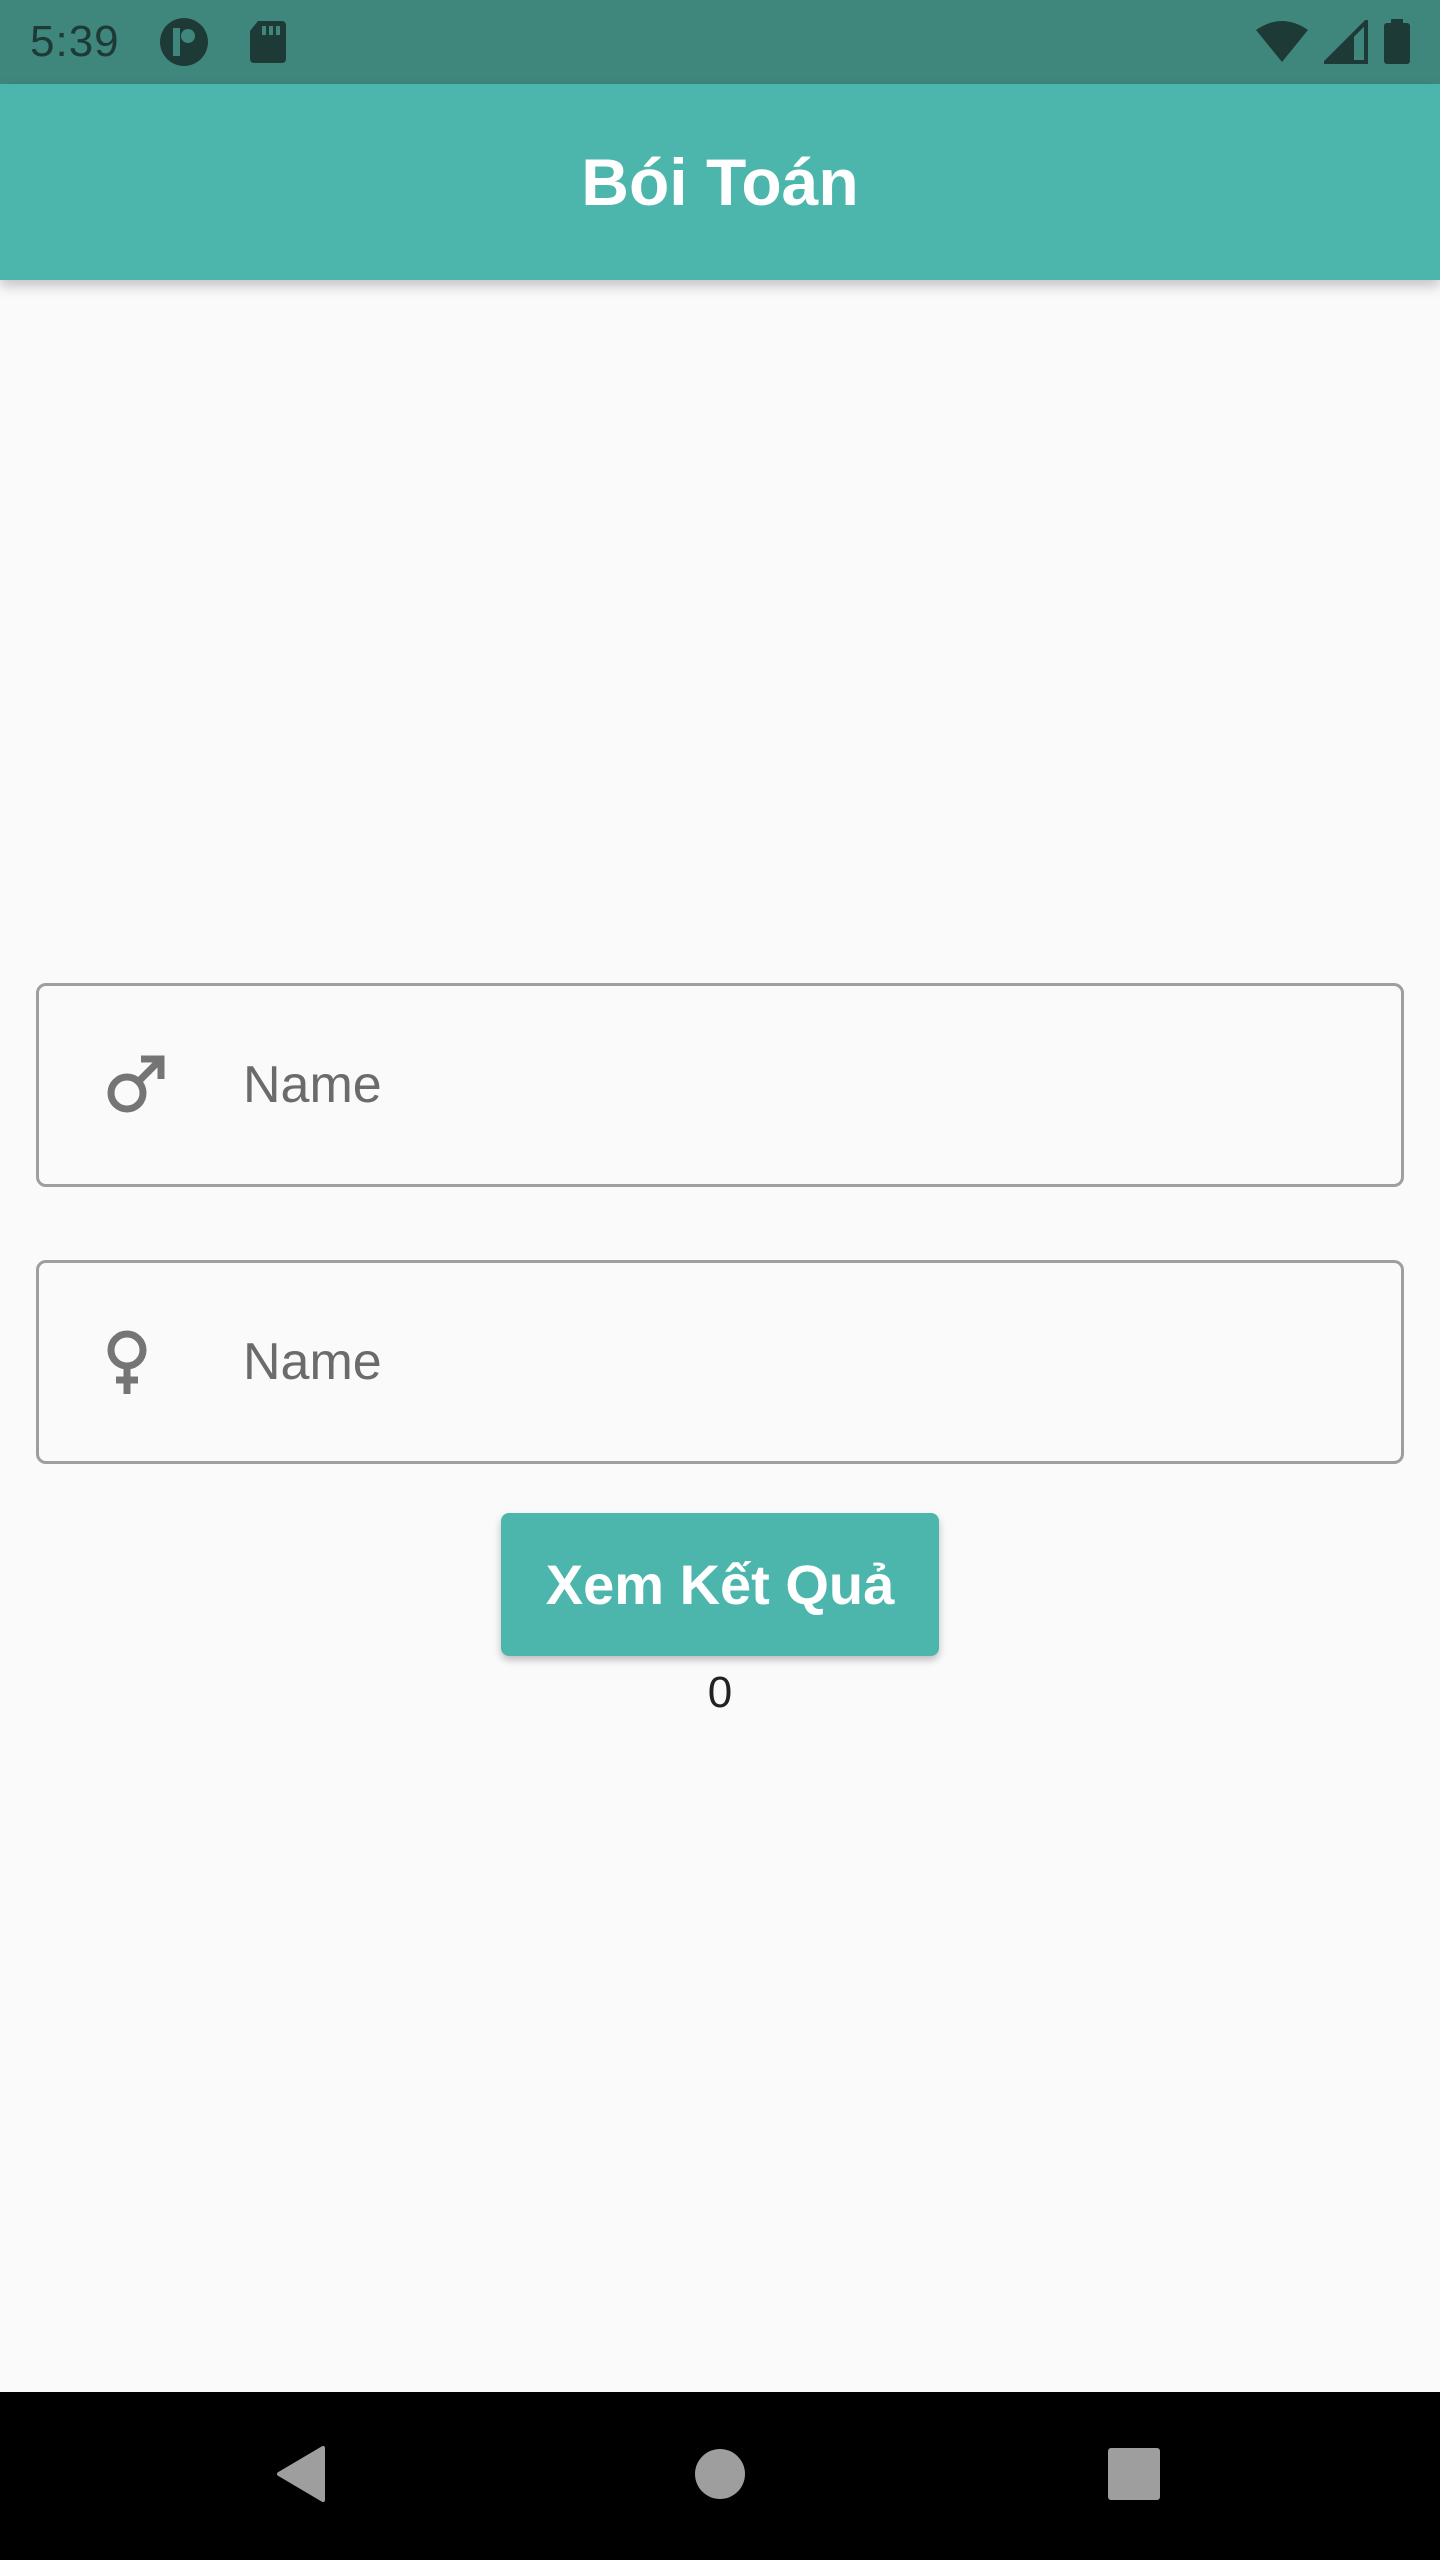 This screenshot has width=1440, height=2560. What do you see at coordinates (720, 42) in the screenshot?
I see `status-bar: 5:39` at bounding box center [720, 42].